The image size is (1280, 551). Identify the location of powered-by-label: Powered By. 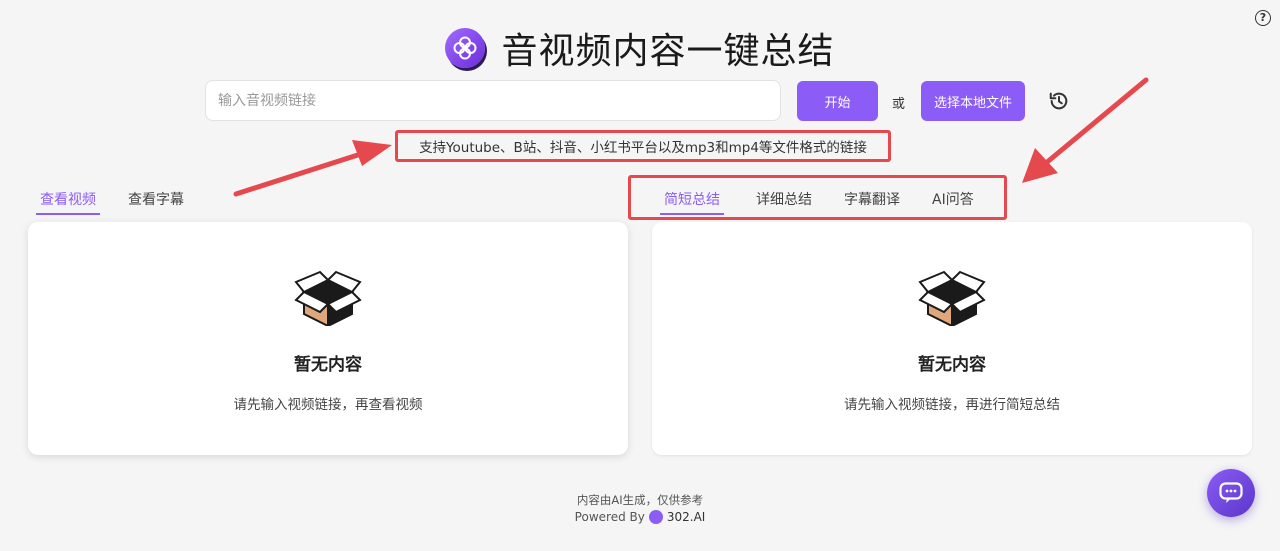
(609, 517).